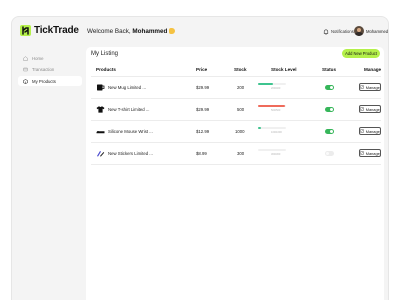 This screenshot has width=400, height=300. I want to click on avatar, so click(359, 31).